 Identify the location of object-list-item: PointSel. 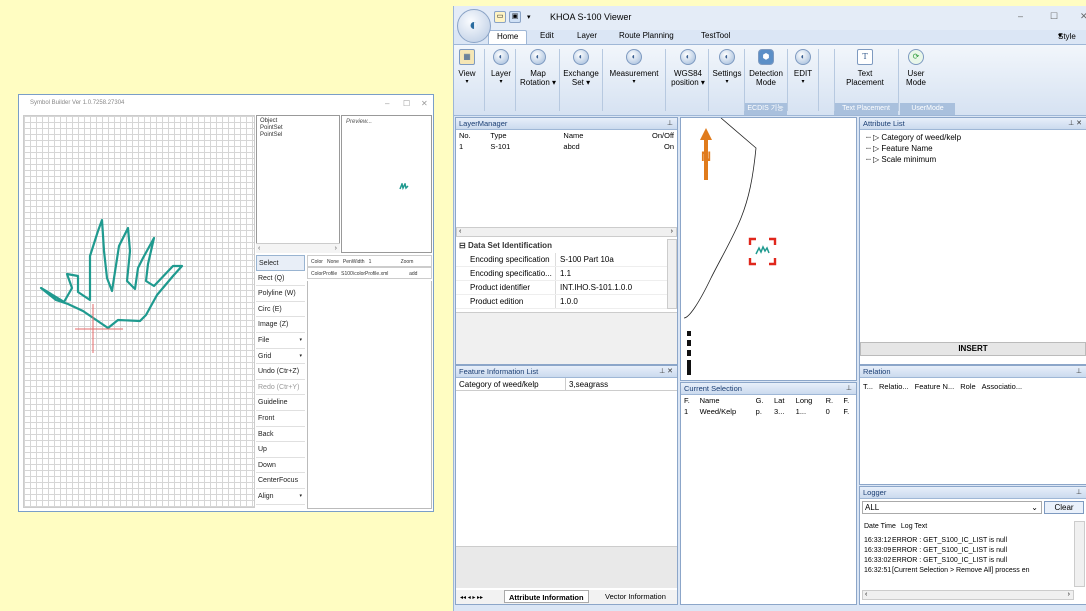
(298, 135).